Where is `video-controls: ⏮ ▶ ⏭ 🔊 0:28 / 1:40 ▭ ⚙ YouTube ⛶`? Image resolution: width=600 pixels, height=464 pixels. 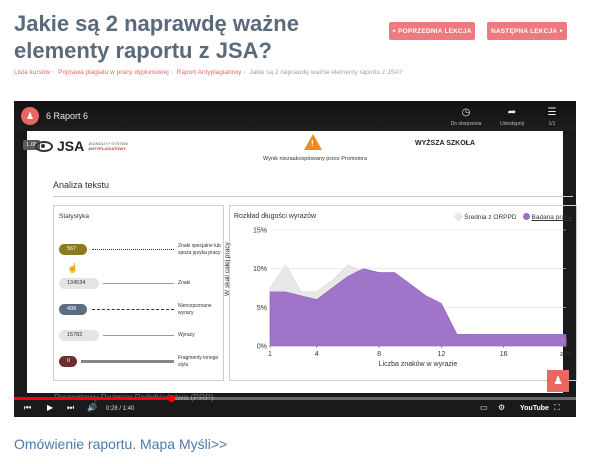 video-controls: ⏮ ▶ ⏭ 🔊 0:28 / 1:40 ▭ ⚙ YouTube ⛶ is located at coordinates (295, 408).